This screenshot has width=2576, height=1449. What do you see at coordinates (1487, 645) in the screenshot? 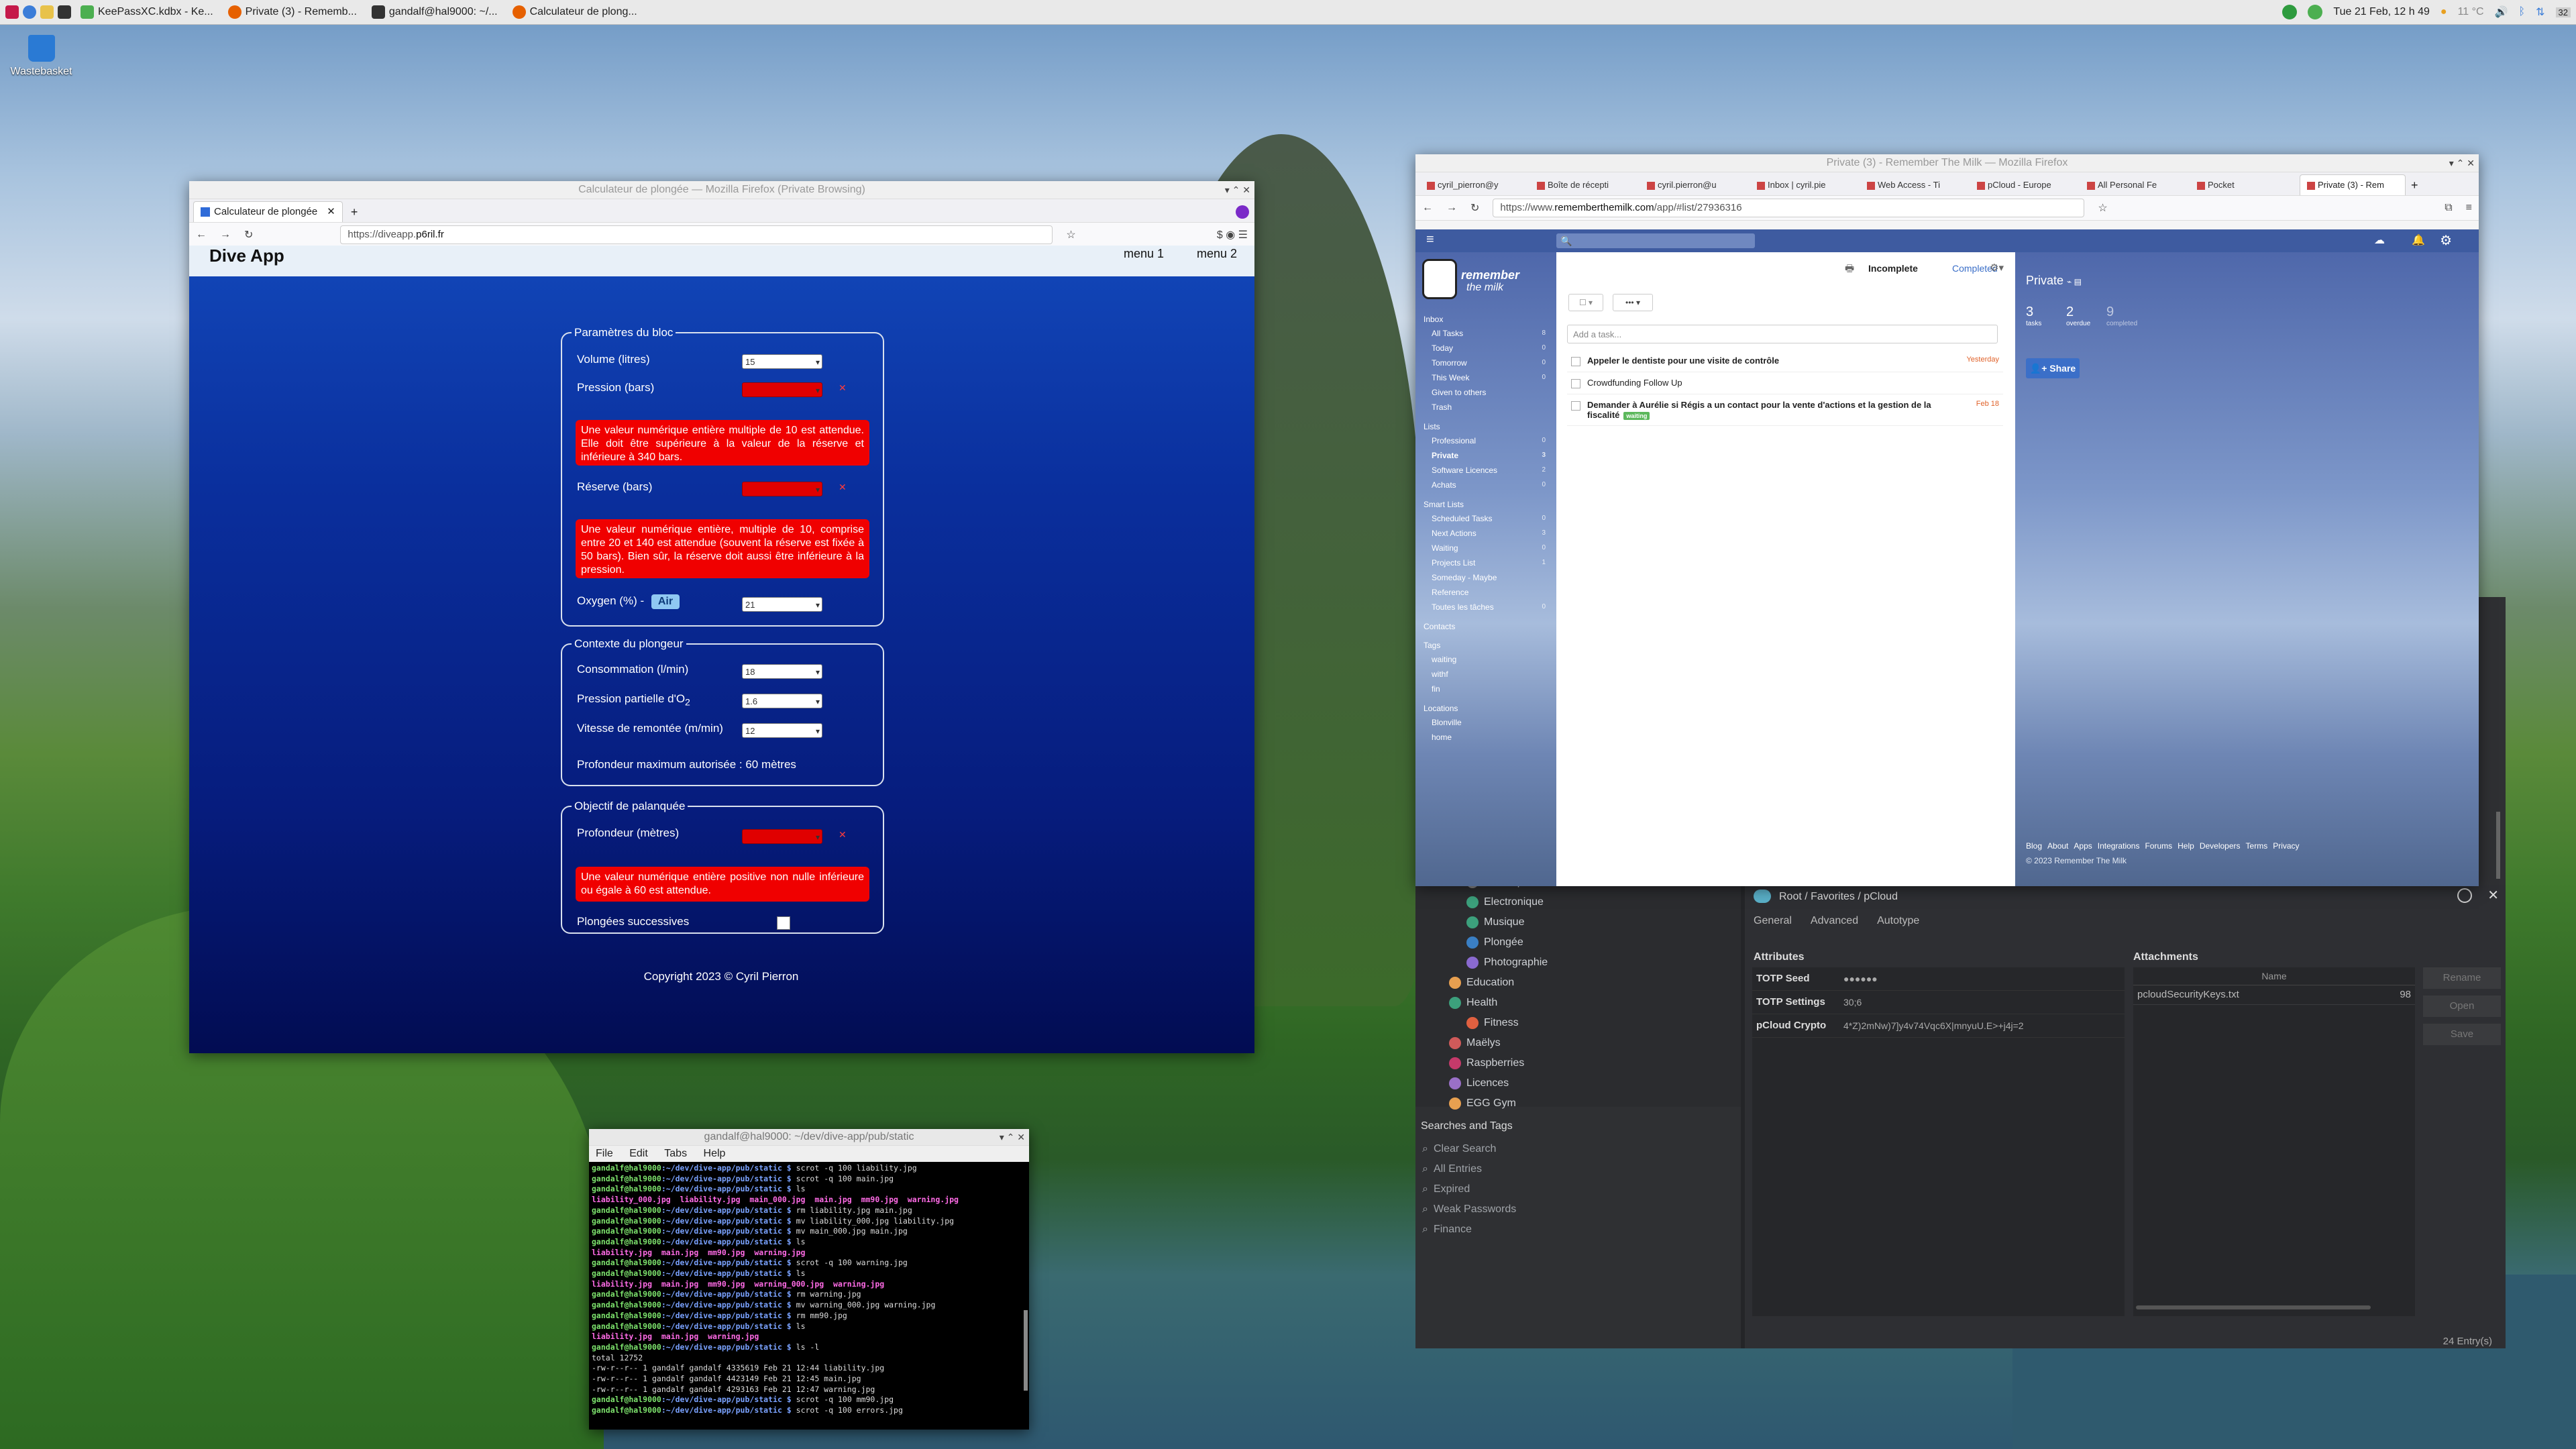
I see `sidebar-section-header: Tags` at bounding box center [1487, 645].